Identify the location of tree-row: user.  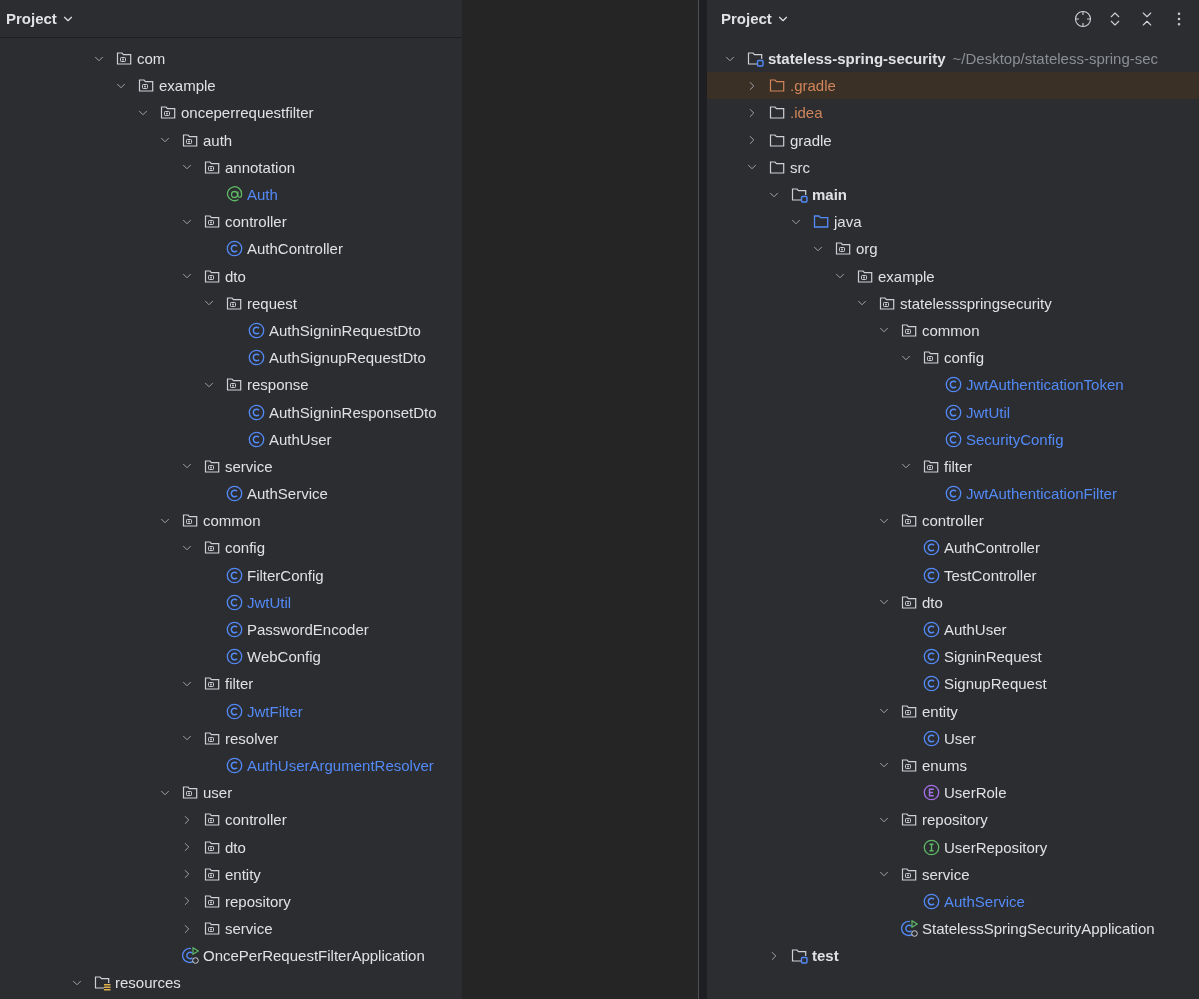
(231, 793).